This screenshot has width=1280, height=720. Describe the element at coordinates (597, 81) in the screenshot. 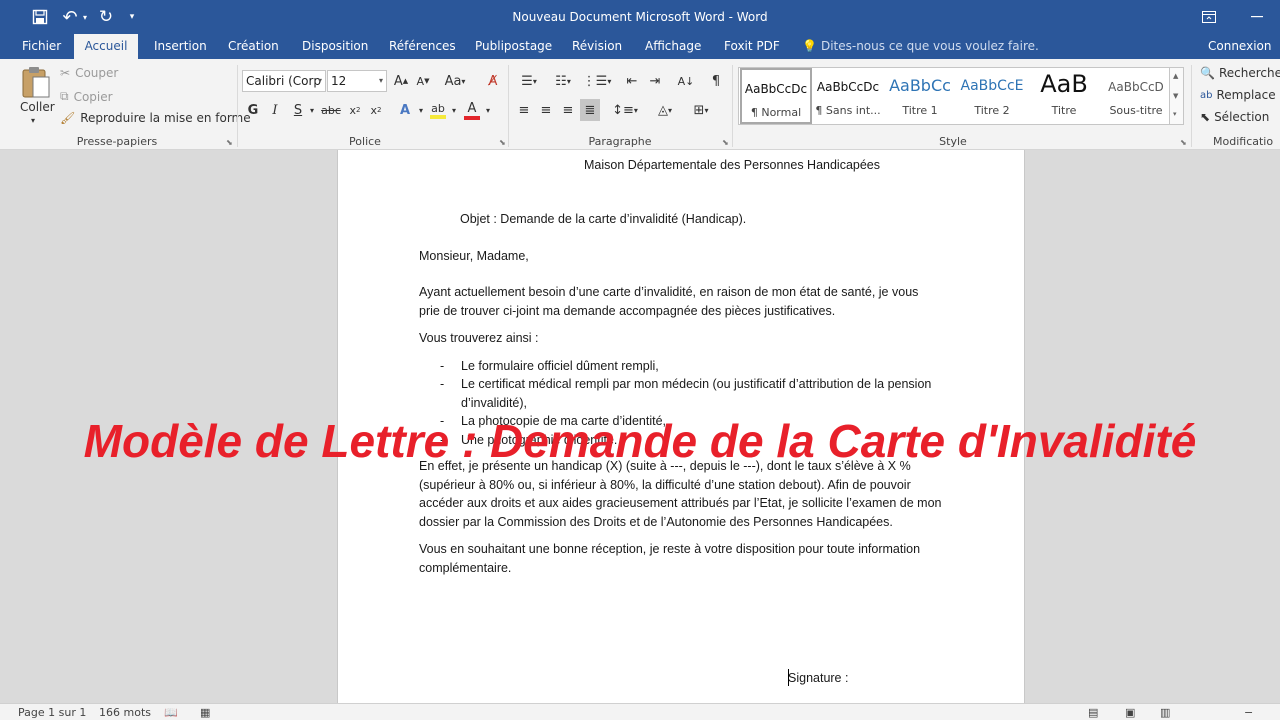

I see `multilevel-list-icon: ⋮☰ ▾` at that location.